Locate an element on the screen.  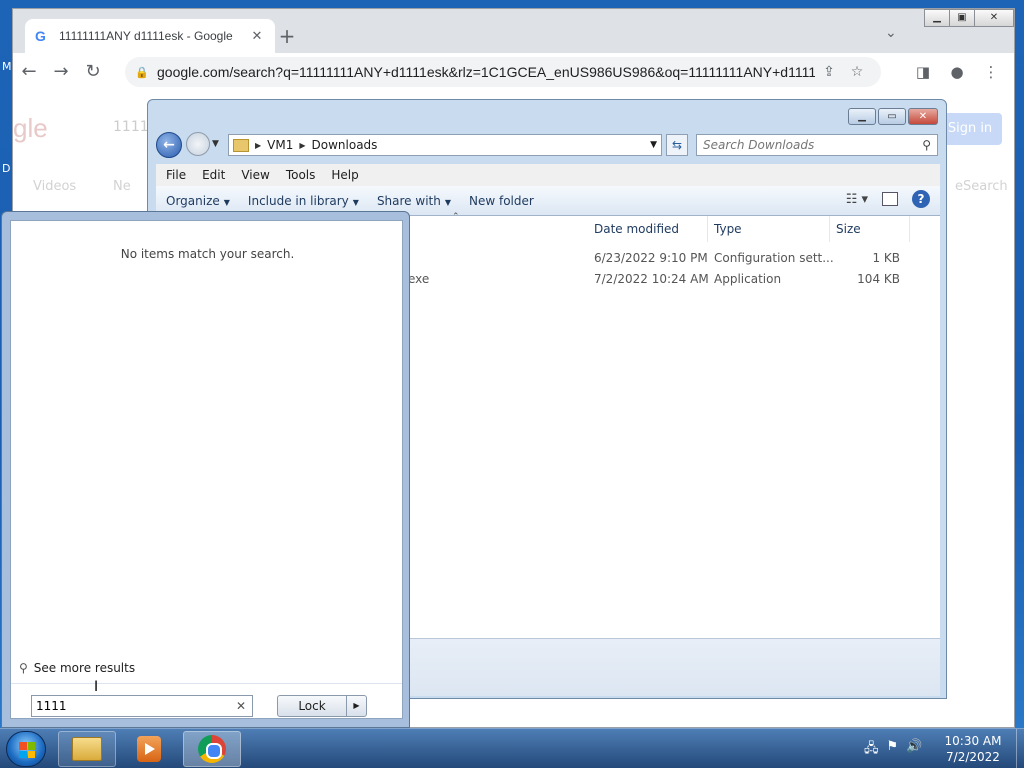
show-desktop-button is located at coordinates (1020, 748).